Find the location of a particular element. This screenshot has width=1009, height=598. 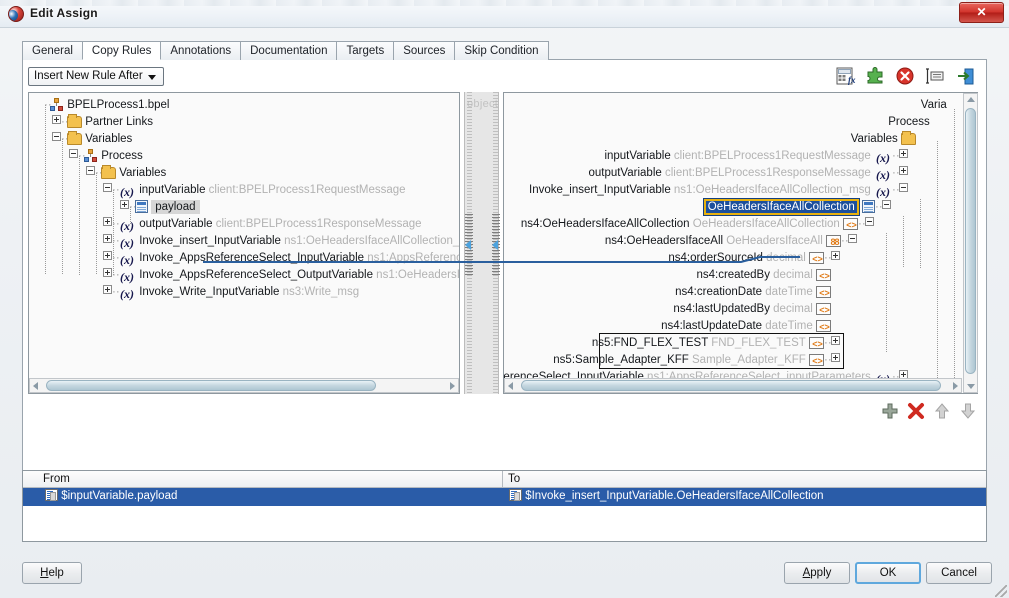

node-label: Invoke_Write_InputVariable is located at coordinates (209, 292).